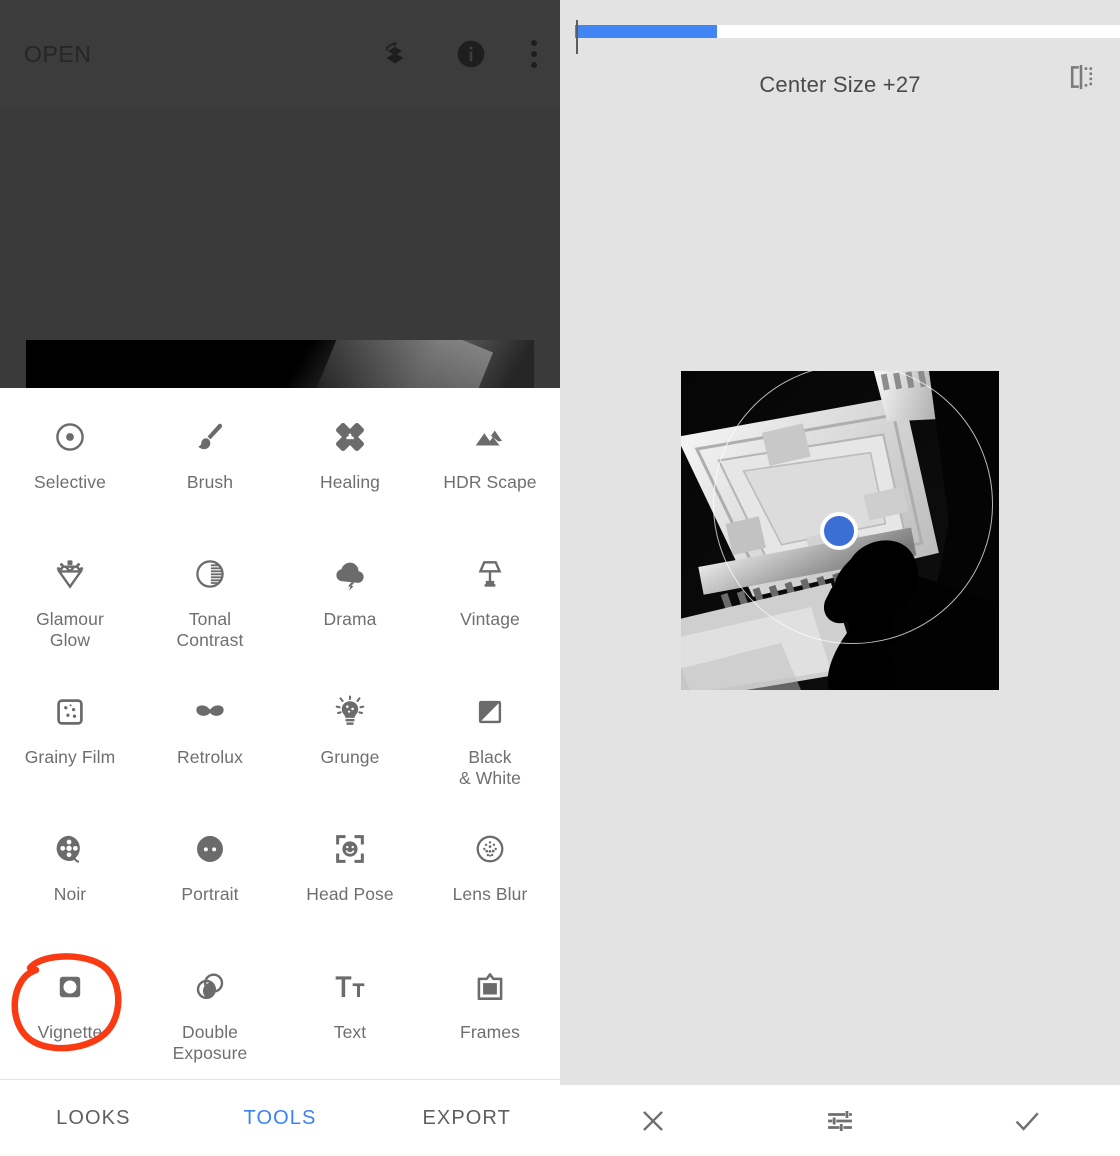 The height and width of the screenshot is (1156, 1120). What do you see at coordinates (490, 1031) in the screenshot?
I see `tool-label: Frames` at bounding box center [490, 1031].